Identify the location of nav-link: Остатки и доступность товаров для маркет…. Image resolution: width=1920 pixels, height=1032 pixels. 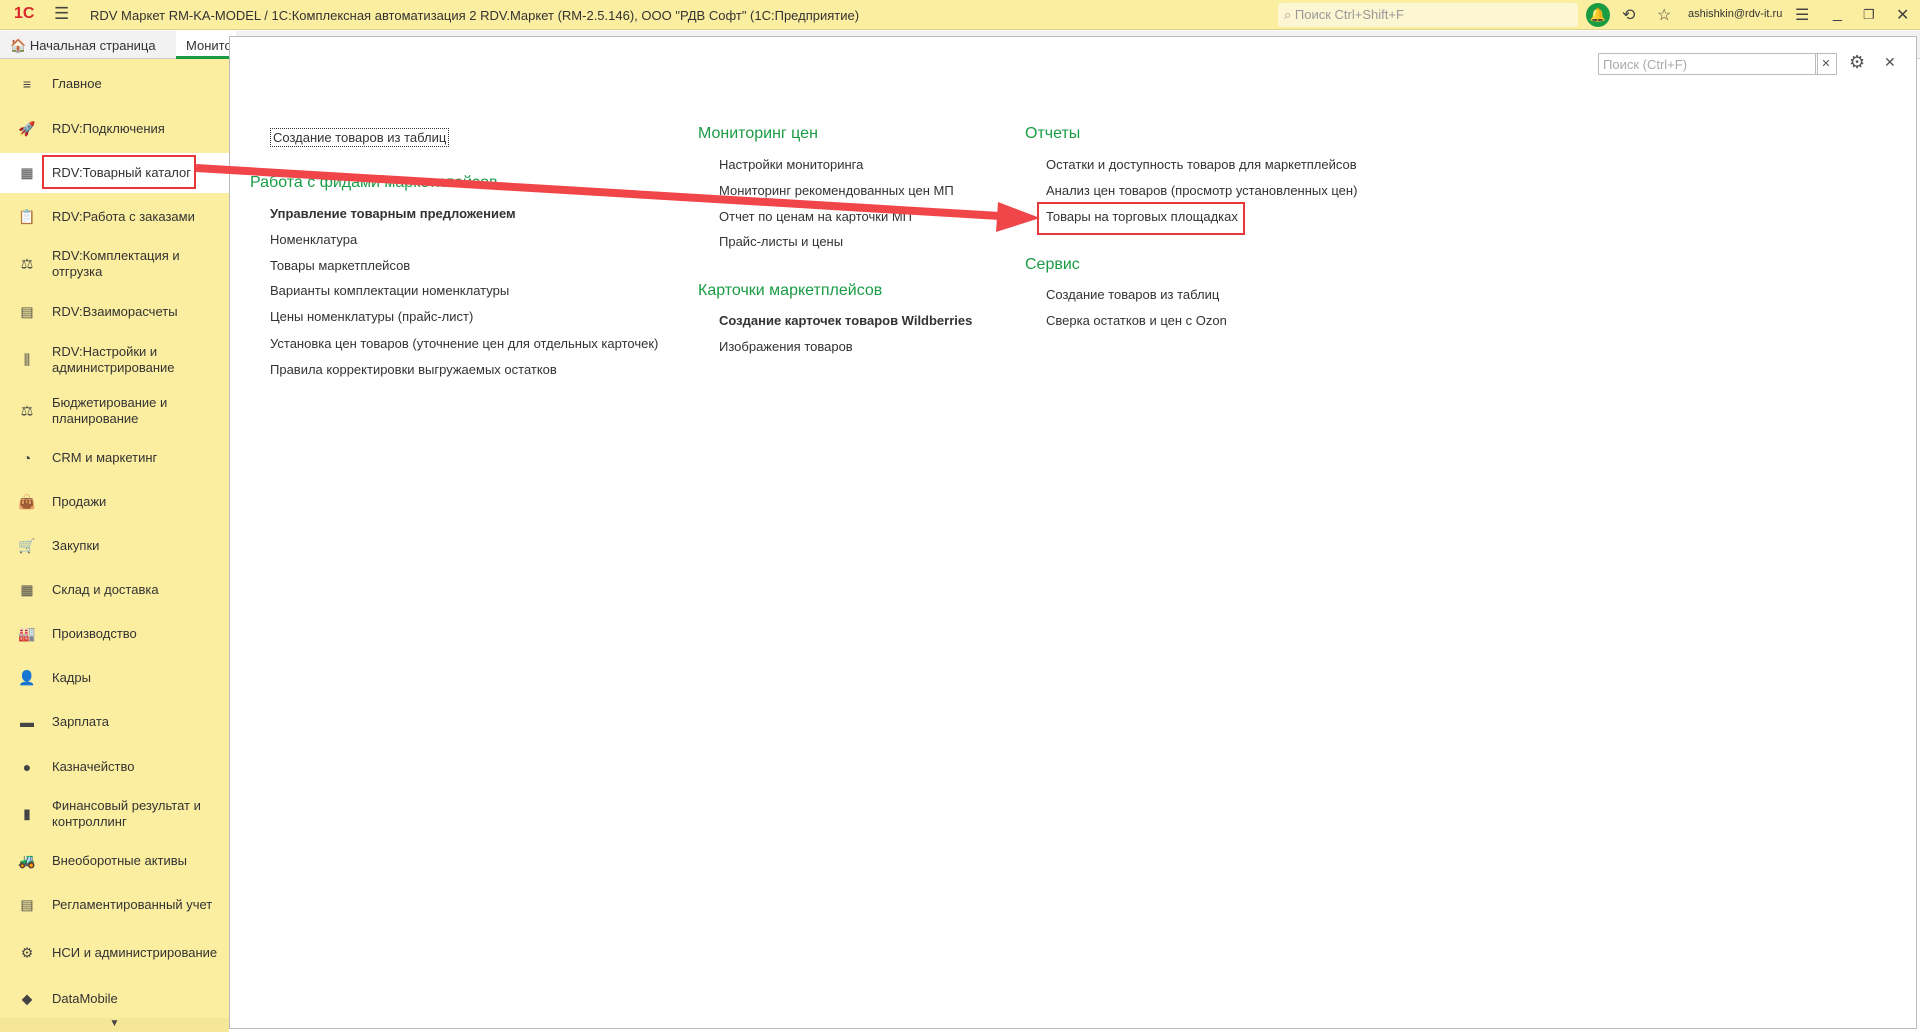
(1201, 164).